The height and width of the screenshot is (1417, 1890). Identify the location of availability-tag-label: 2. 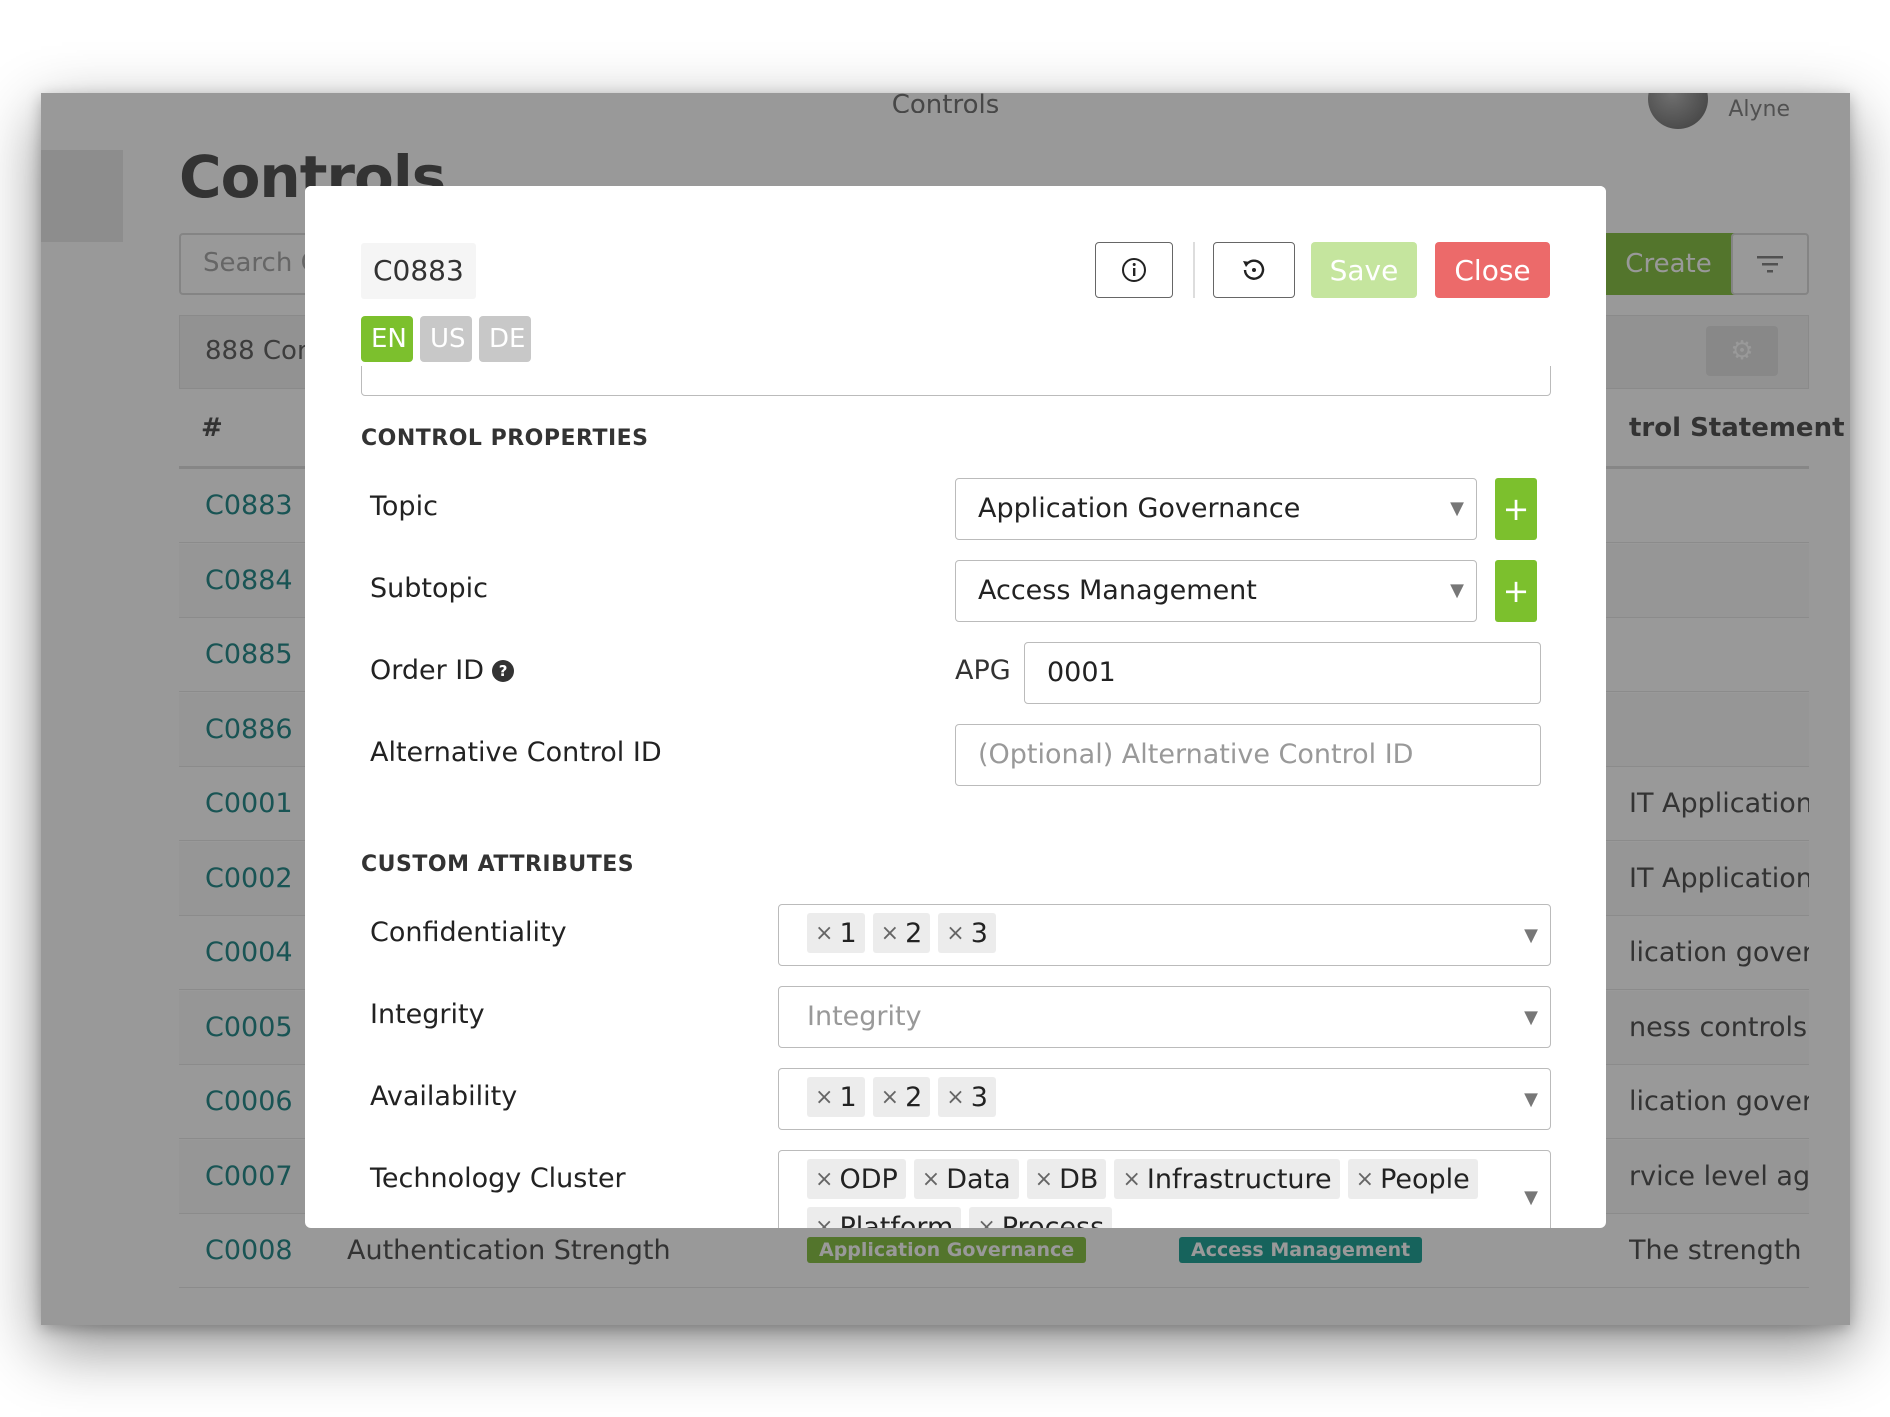
(914, 1097).